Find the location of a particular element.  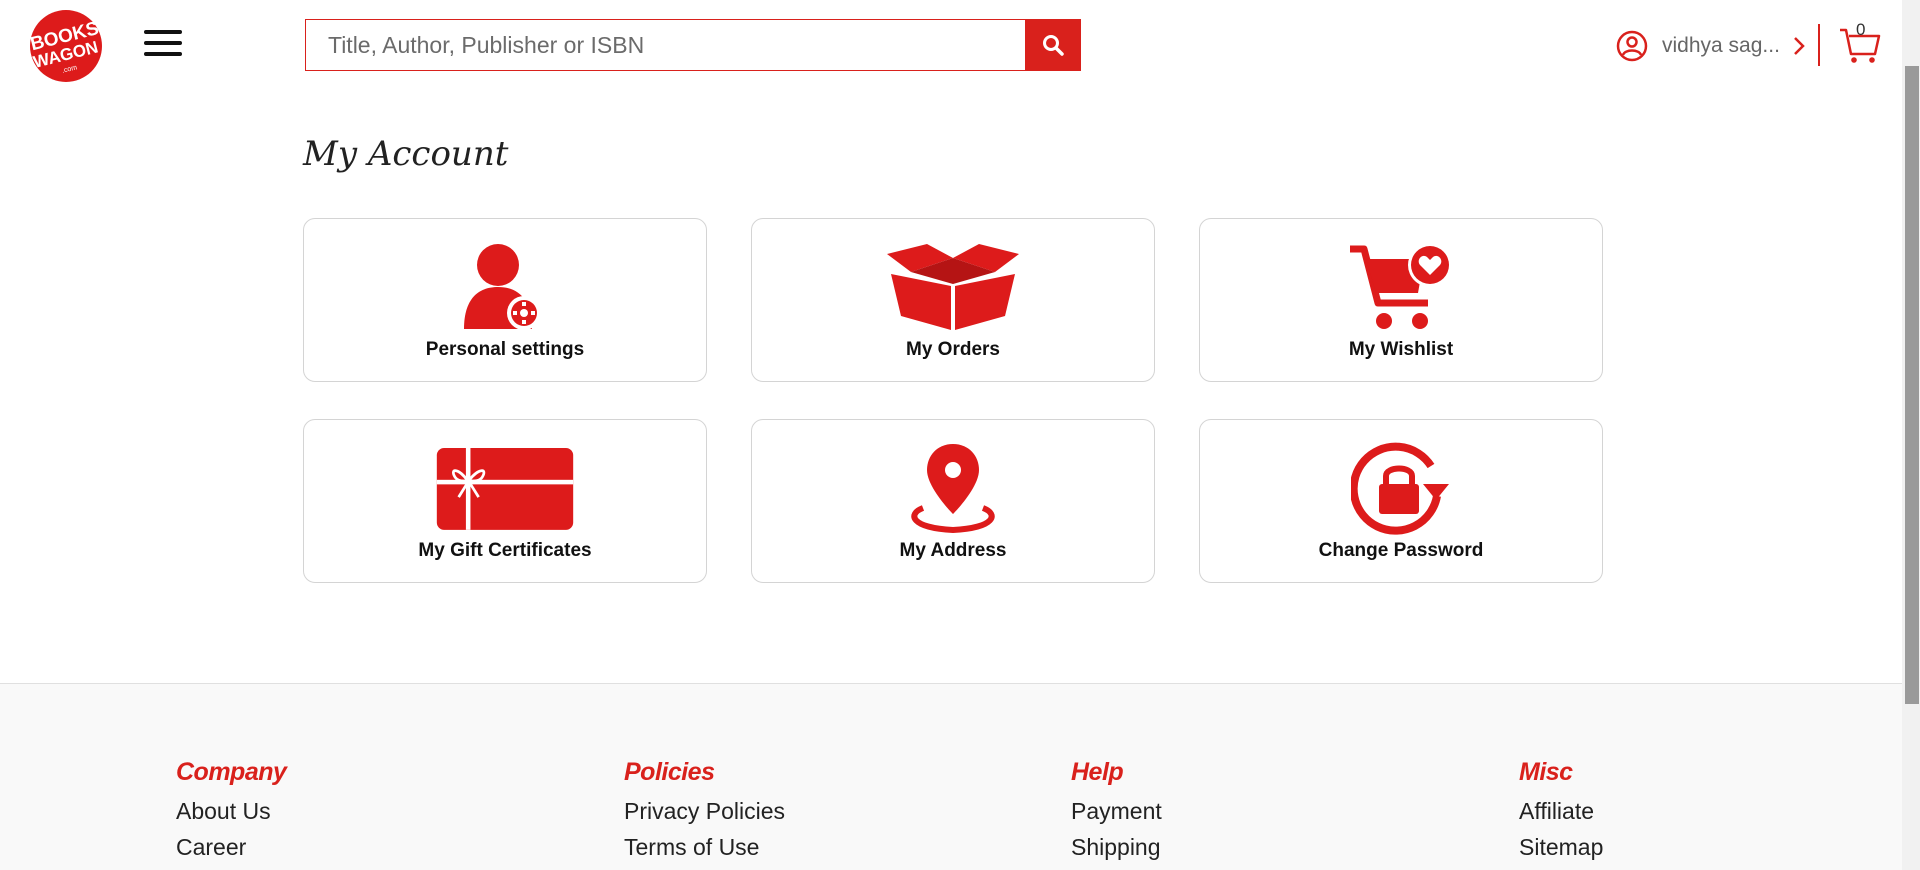

card-label: My Wishlist is located at coordinates (1401, 349).